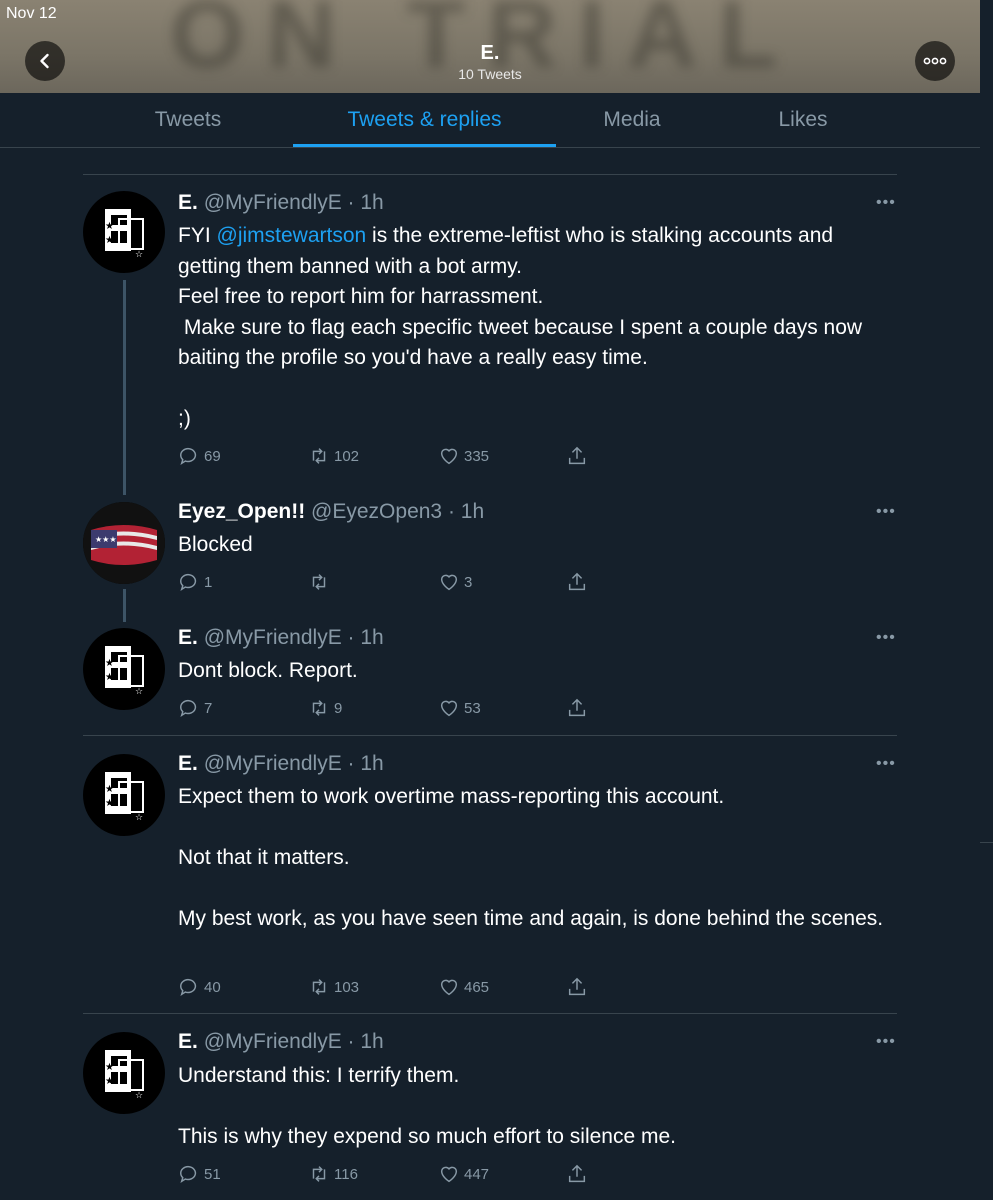 The image size is (993, 1200). Describe the element at coordinates (347, 456) in the screenshot. I see `retweet-count: 102` at that location.